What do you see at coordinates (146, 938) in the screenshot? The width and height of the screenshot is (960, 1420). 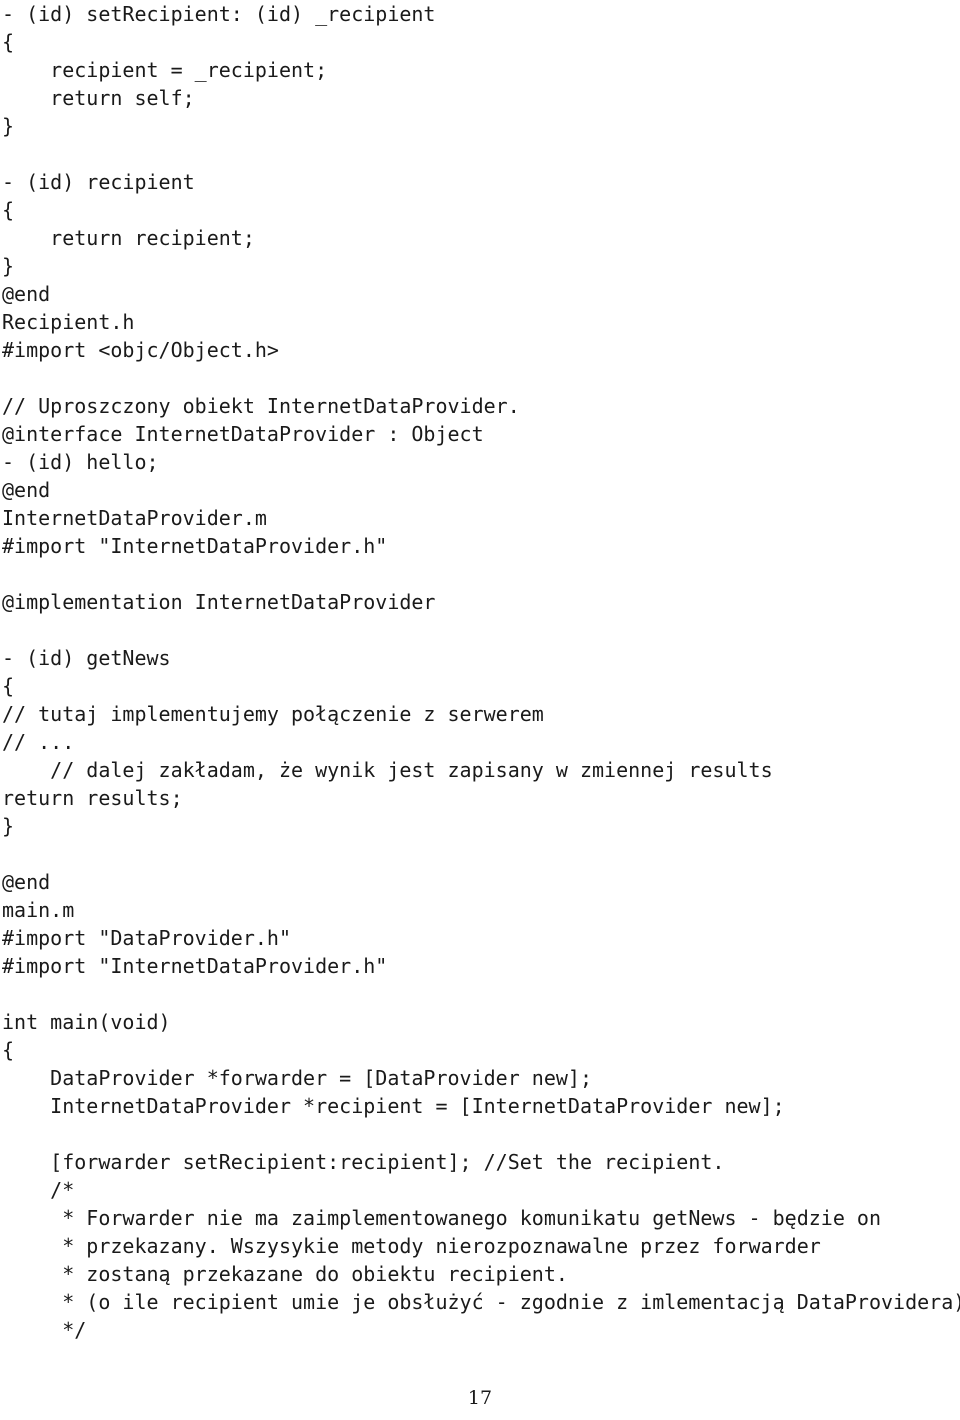 I see `code-line: #import "DataProvider.h"` at bounding box center [146, 938].